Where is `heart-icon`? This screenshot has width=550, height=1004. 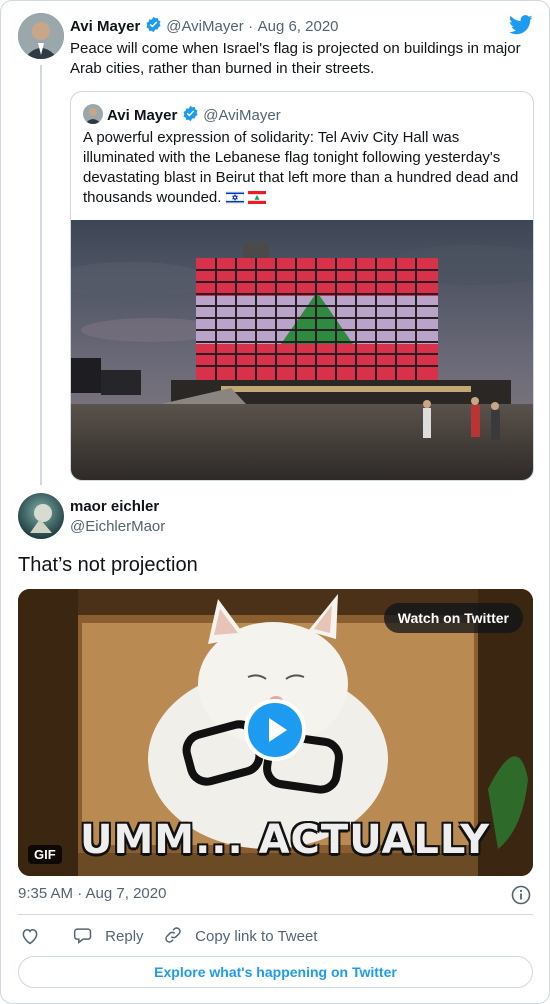
heart-icon is located at coordinates (30, 939).